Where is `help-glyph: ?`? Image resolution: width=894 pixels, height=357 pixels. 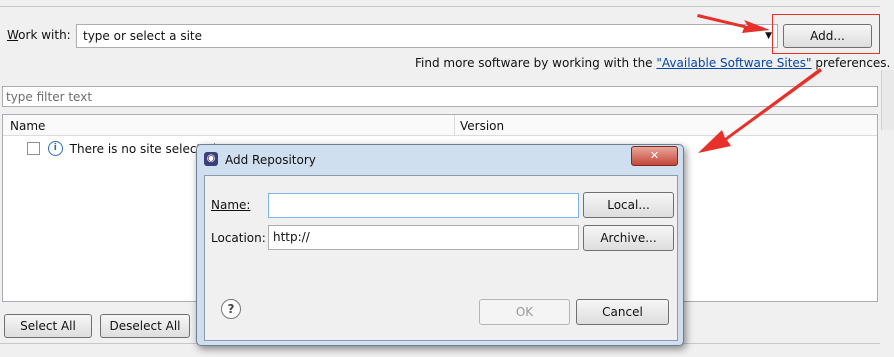 help-glyph: ? is located at coordinates (231, 309).